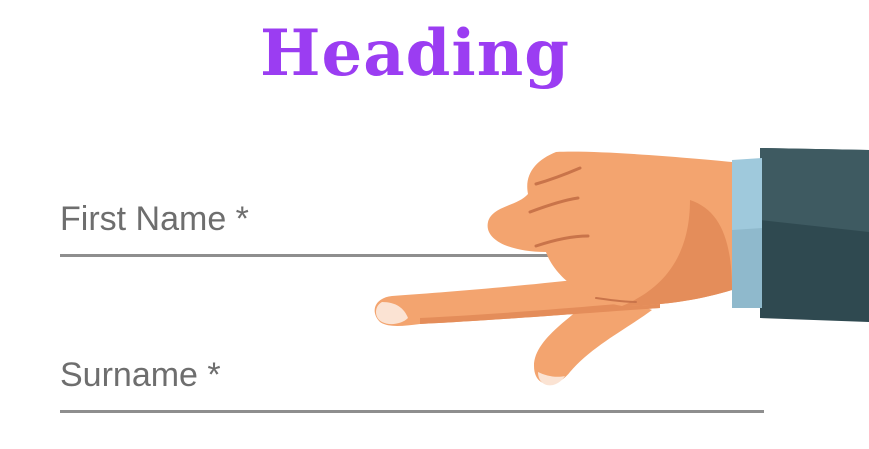 This screenshot has height=449, width=869. What do you see at coordinates (814, 190) in the screenshot?
I see `sleeve-highlight` at bounding box center [814, 190].